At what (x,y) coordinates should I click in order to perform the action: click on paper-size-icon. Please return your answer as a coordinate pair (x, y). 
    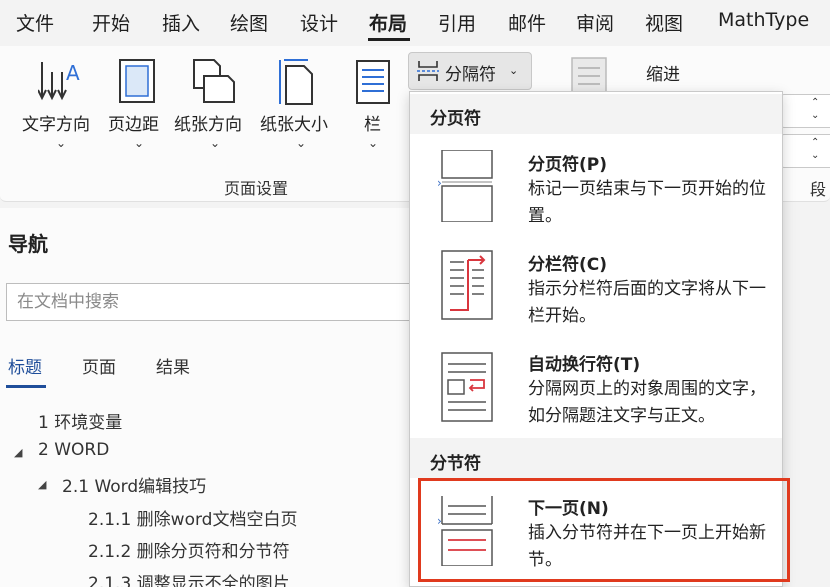
    Looking at the image, I should click on (296, 82).